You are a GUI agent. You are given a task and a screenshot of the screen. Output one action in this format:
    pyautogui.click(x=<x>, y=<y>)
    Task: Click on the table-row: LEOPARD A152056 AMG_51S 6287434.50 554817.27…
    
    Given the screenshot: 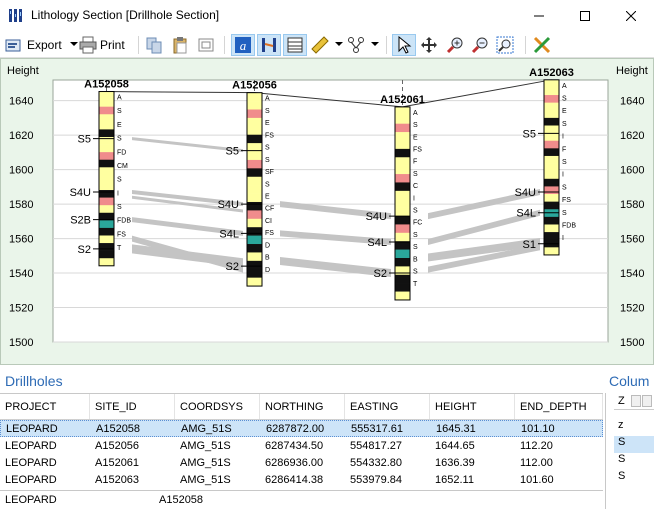 What is the action you would take?
    pyautogui.click(x=301, y=445)
    